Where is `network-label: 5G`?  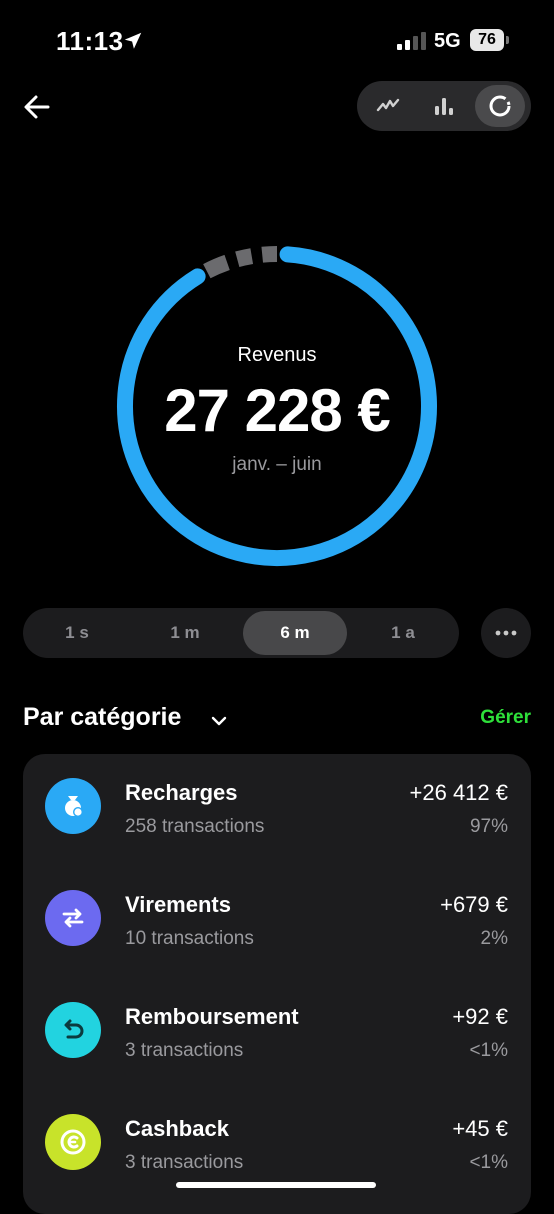 network-label: 5G is located at coordinates (447, 41).